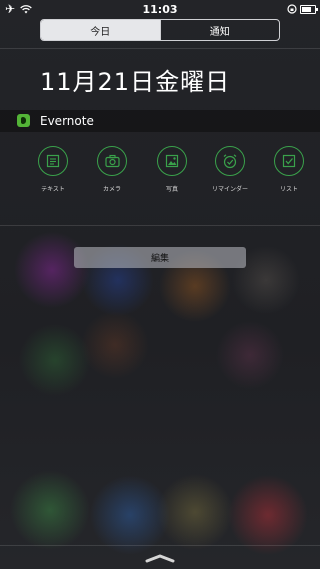  What do you see at coordinates (160, 121) in the screenshot?
I see `evernote-widget-header: Evernote` at bounding box center [160, 121].